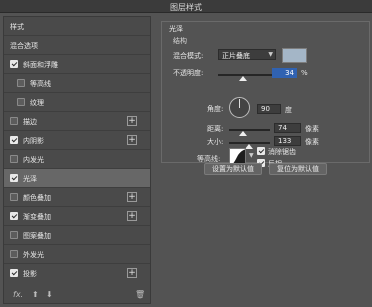 Image resolution: width=372 pixels, height=307 pixels. Describe the element at coordinates (33, 160) in the screenshot. I see `style-item-label: 内发光` at that location.